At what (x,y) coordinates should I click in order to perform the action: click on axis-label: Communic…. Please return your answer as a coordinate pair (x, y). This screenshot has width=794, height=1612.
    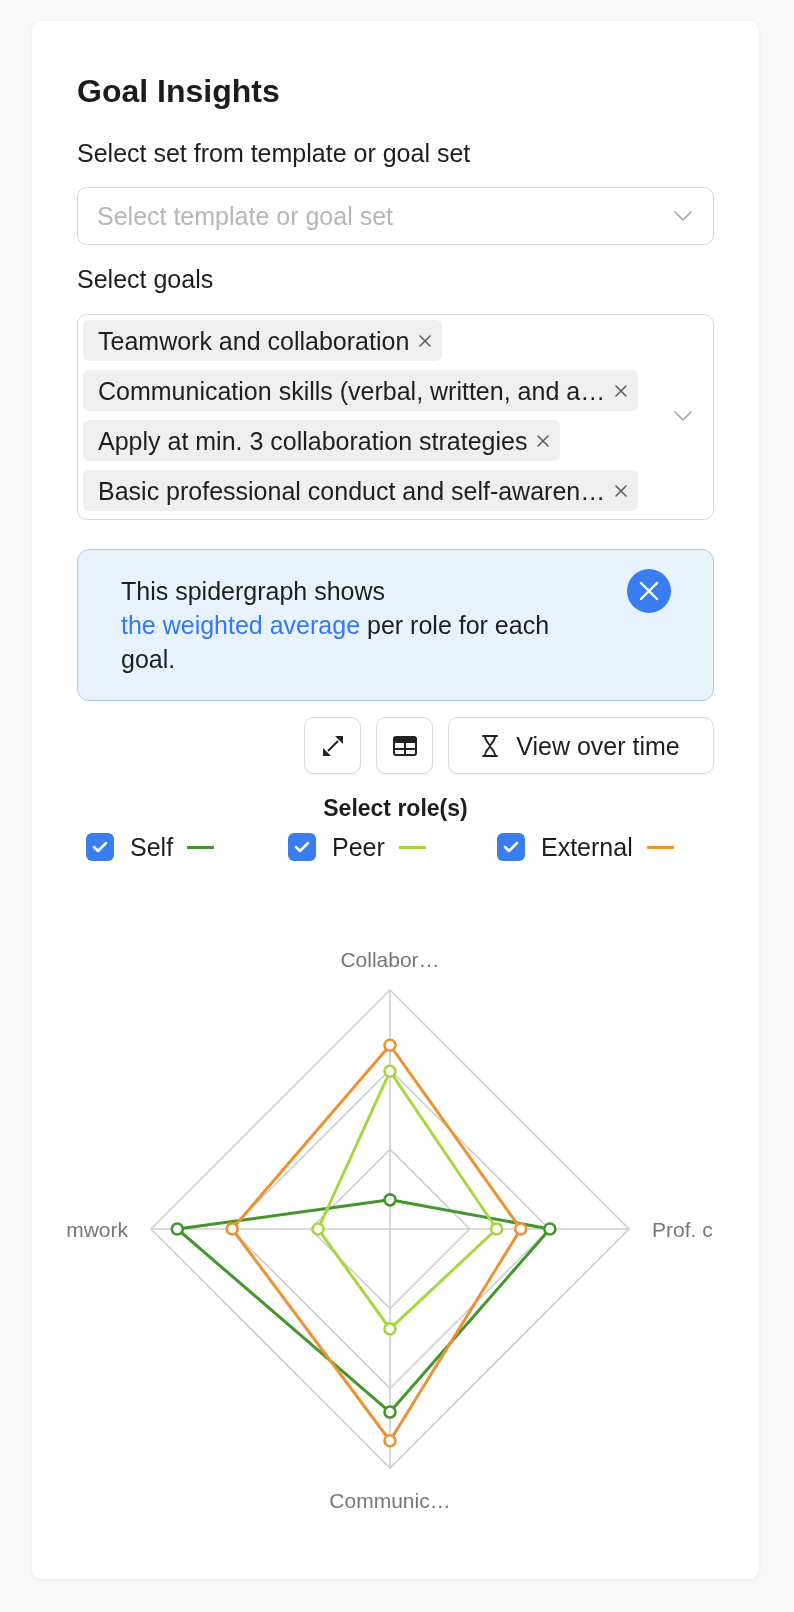
    Looking at the image, I should click on (390, 1500).